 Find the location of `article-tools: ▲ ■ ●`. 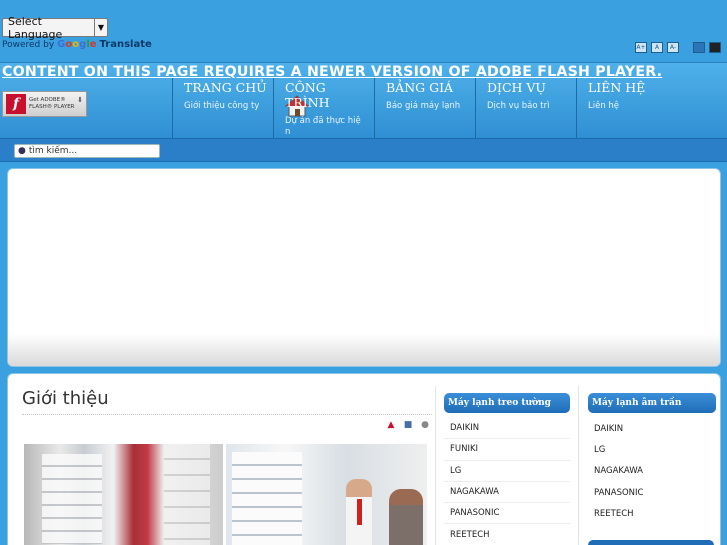

article-tools: ▲ ■ ● is located at coordinates (408, 424).